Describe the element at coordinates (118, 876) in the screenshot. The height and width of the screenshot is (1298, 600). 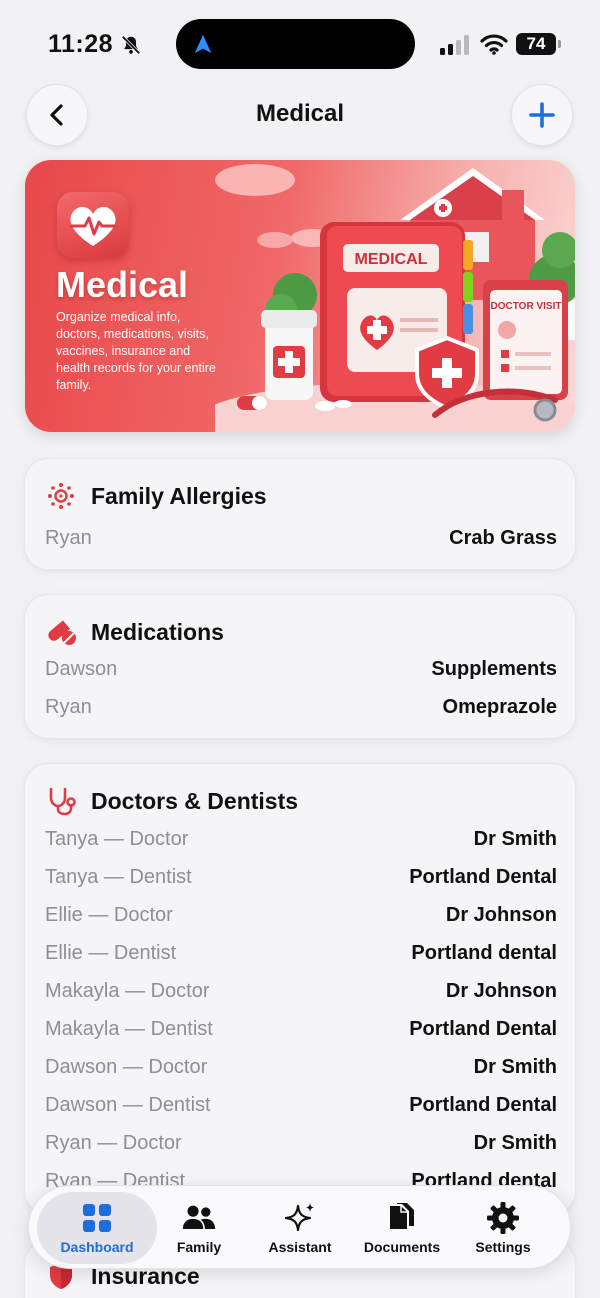
I see `row-label: Tanya — Dentist` at that location.